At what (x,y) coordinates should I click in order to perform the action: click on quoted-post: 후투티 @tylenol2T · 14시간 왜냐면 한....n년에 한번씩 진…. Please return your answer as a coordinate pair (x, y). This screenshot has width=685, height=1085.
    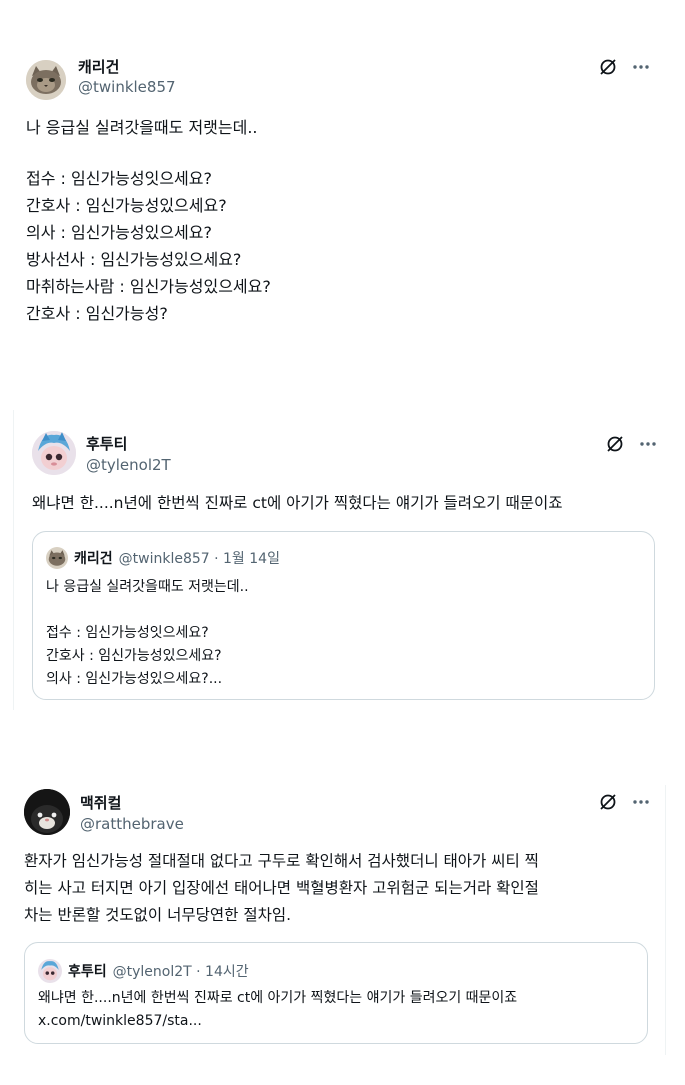
    Looking at the image, I should click on (336, 993).